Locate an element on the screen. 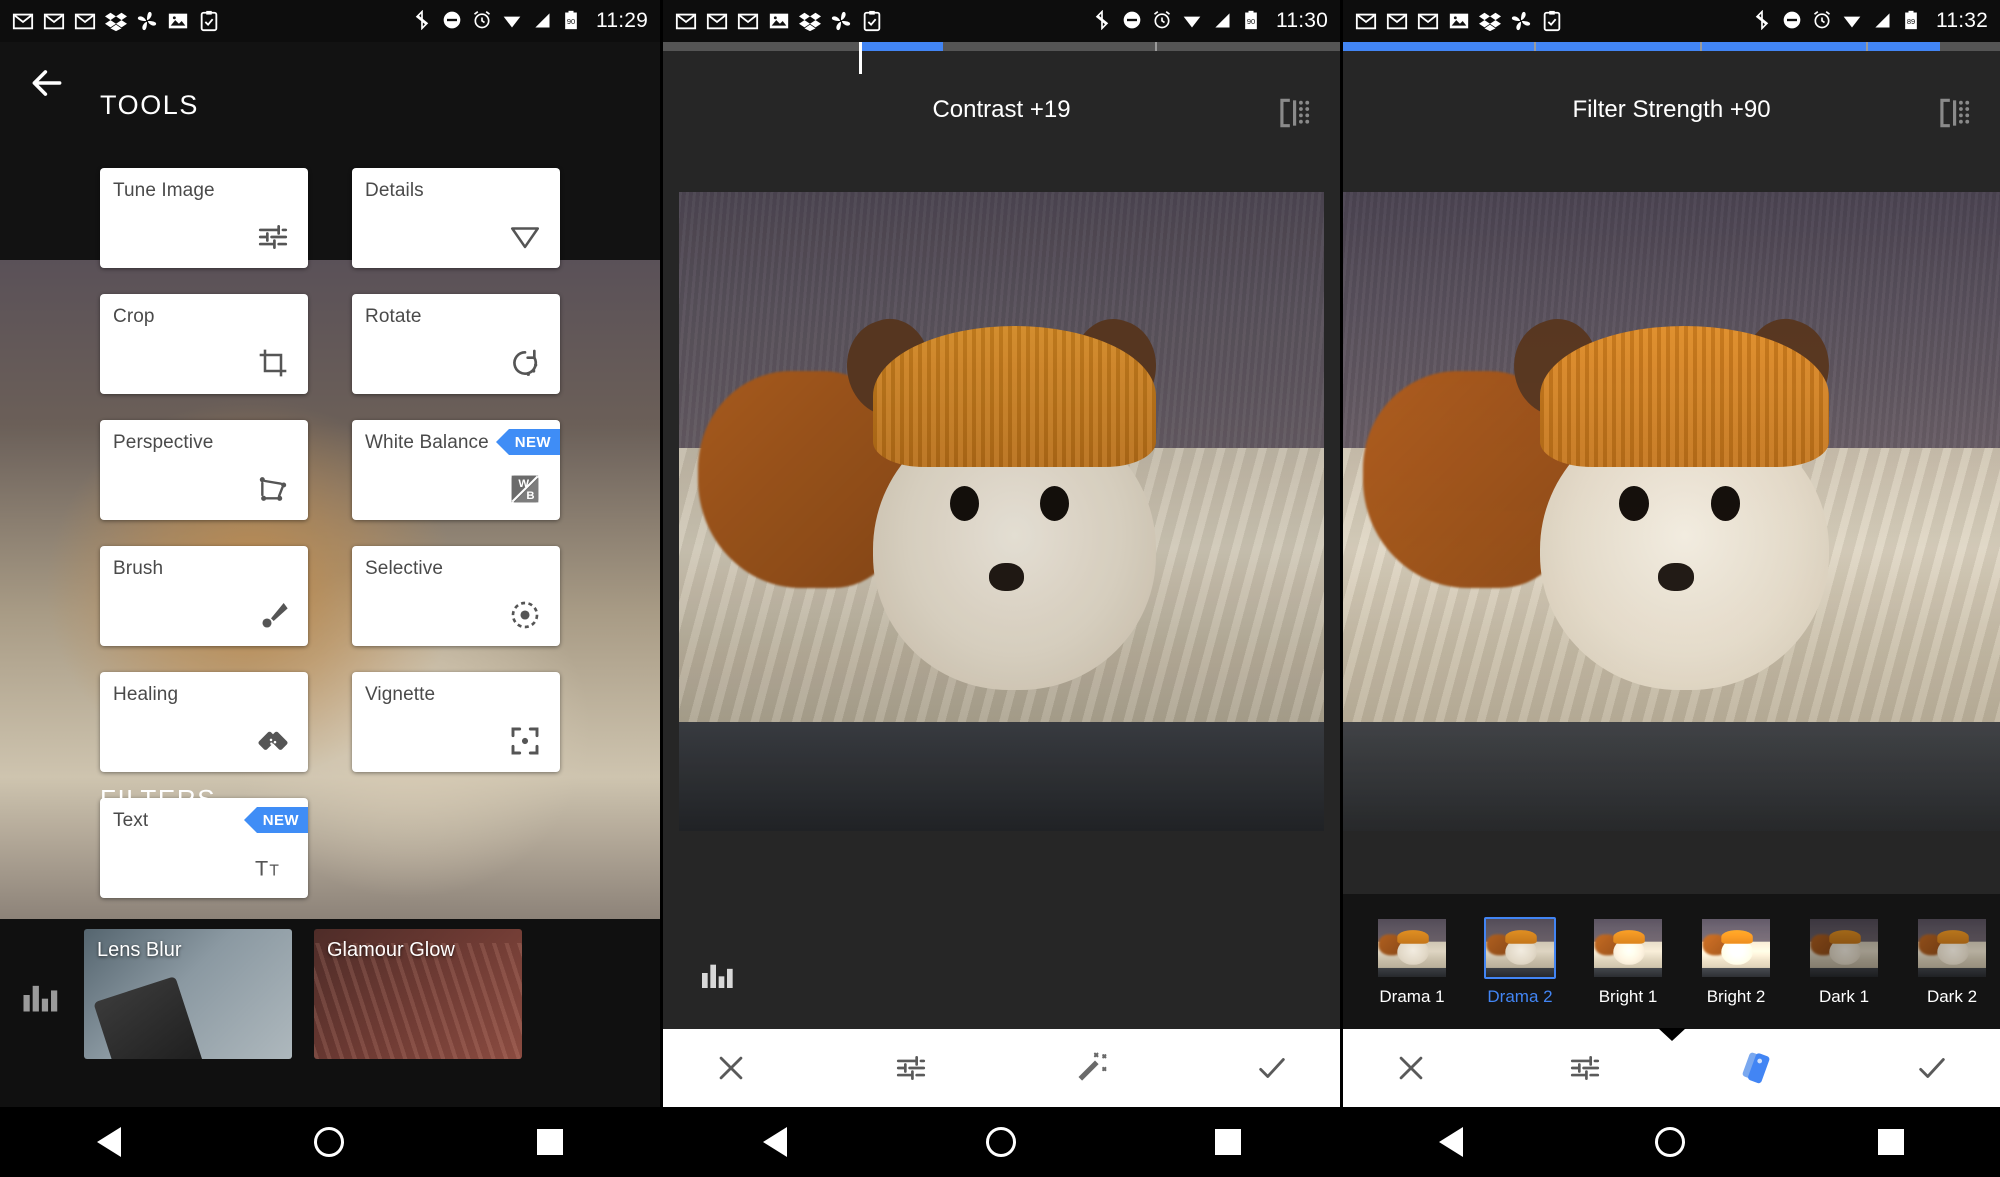  preset-label: Bright 2 is located at coordinates (1736, 996).